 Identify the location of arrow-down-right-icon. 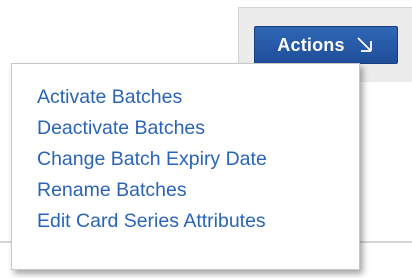
(365, 45).